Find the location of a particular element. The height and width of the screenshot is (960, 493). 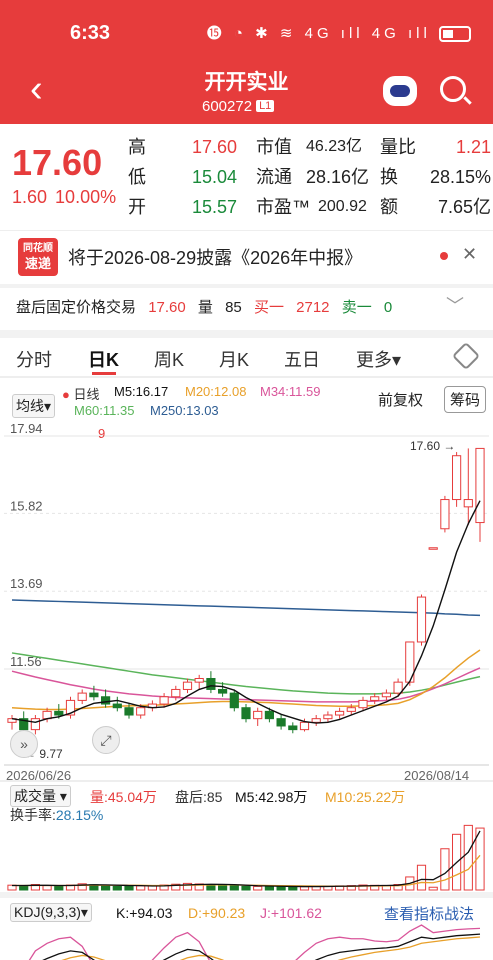

quote-turnover: 28.15% is located at coordinates (460, 177).